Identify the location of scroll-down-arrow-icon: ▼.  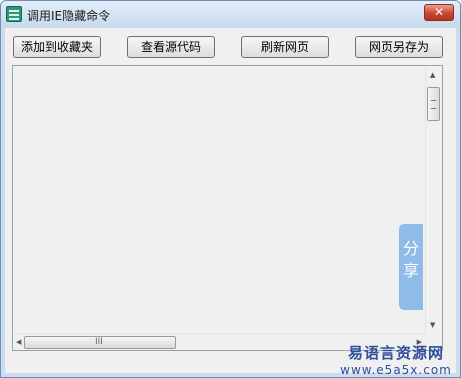
(432, 325).